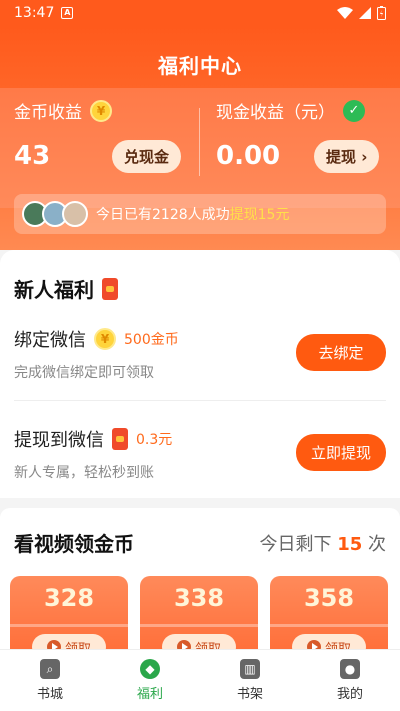 The width and height of the screenshot is (400, 711). I want to click on user-icon: ●, so click(350, 669).